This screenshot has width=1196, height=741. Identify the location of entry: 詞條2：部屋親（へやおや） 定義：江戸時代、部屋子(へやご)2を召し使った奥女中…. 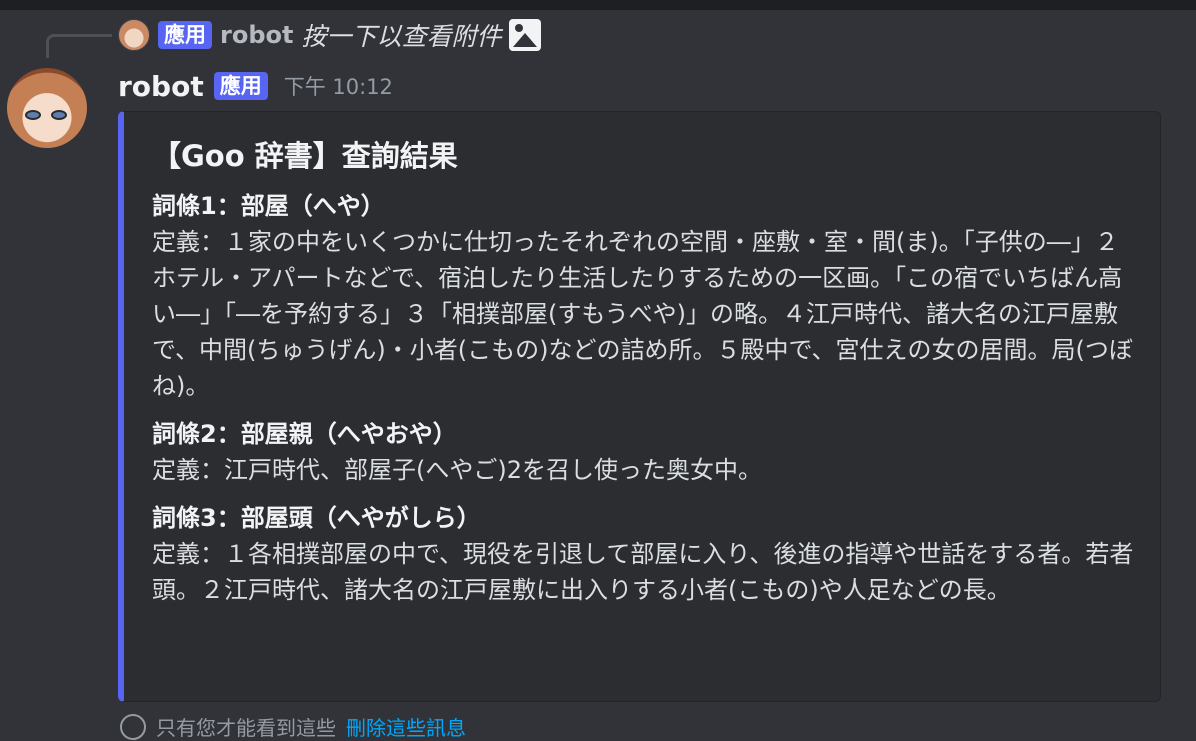
(642, 452).